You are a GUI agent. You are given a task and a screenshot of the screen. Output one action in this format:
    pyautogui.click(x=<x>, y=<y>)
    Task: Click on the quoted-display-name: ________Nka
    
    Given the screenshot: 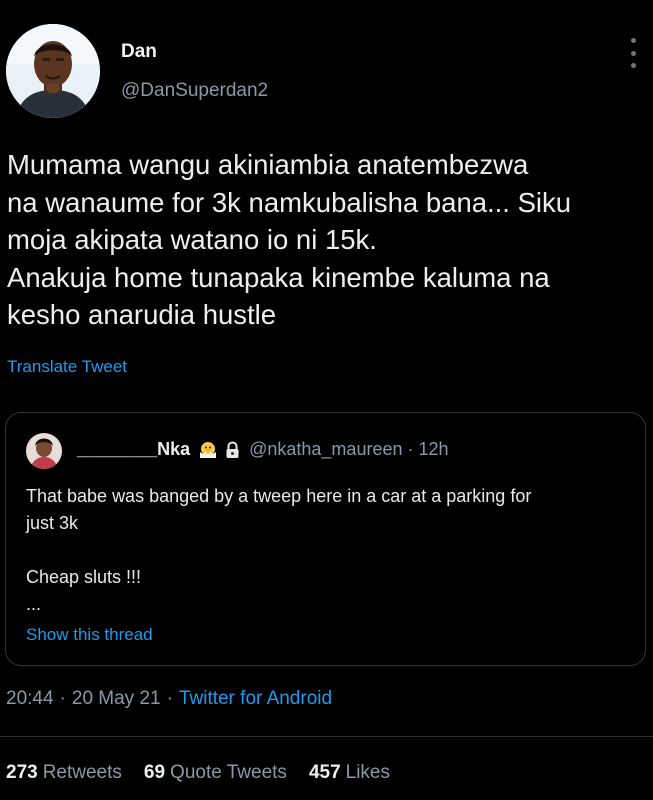 What is the action you would take?
    pyautogui.click(x=133, y=449)
    